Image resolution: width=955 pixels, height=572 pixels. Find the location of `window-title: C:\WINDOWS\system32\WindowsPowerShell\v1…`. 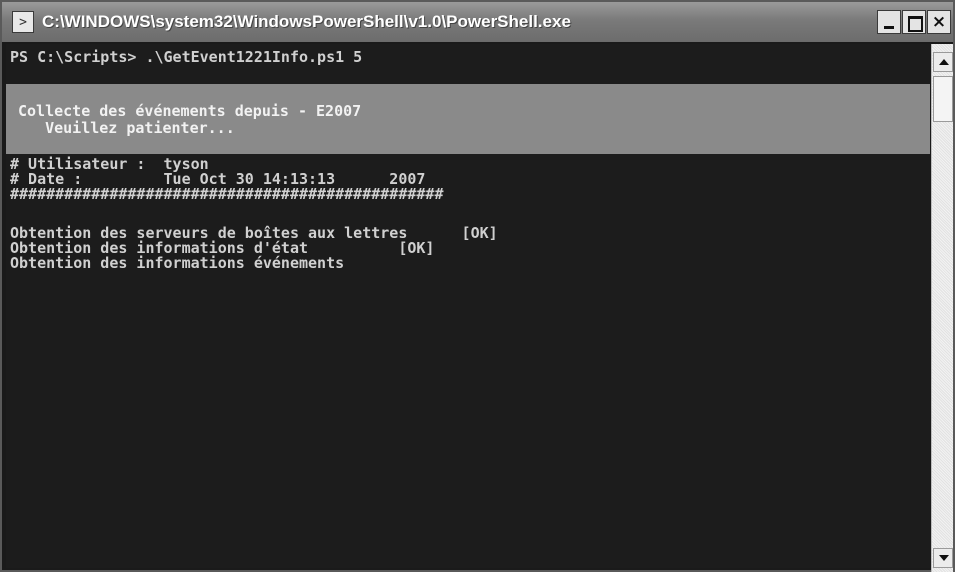

window-title: C:\WINDOWS\system32\WindowsPowerShell\v1… is located at coordinates (306, 21).